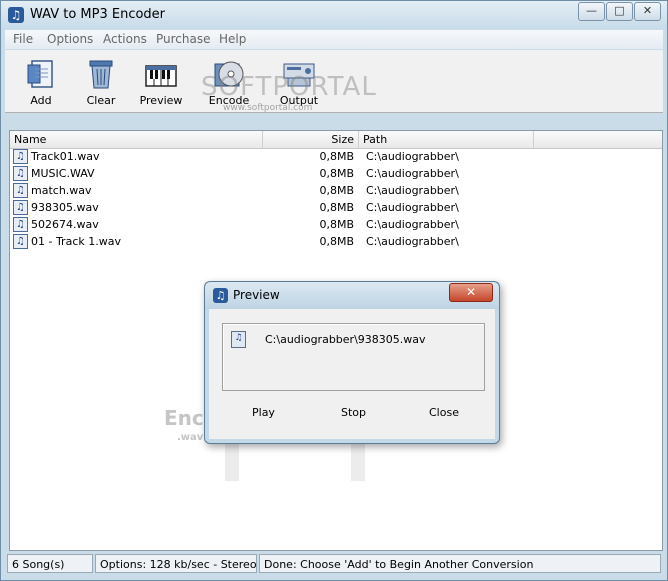 The height and width of the screenshot is (581, 668). Describe the element at coordinates (232, 39) in the screenshot. I see `menu-help: Help` at that location.